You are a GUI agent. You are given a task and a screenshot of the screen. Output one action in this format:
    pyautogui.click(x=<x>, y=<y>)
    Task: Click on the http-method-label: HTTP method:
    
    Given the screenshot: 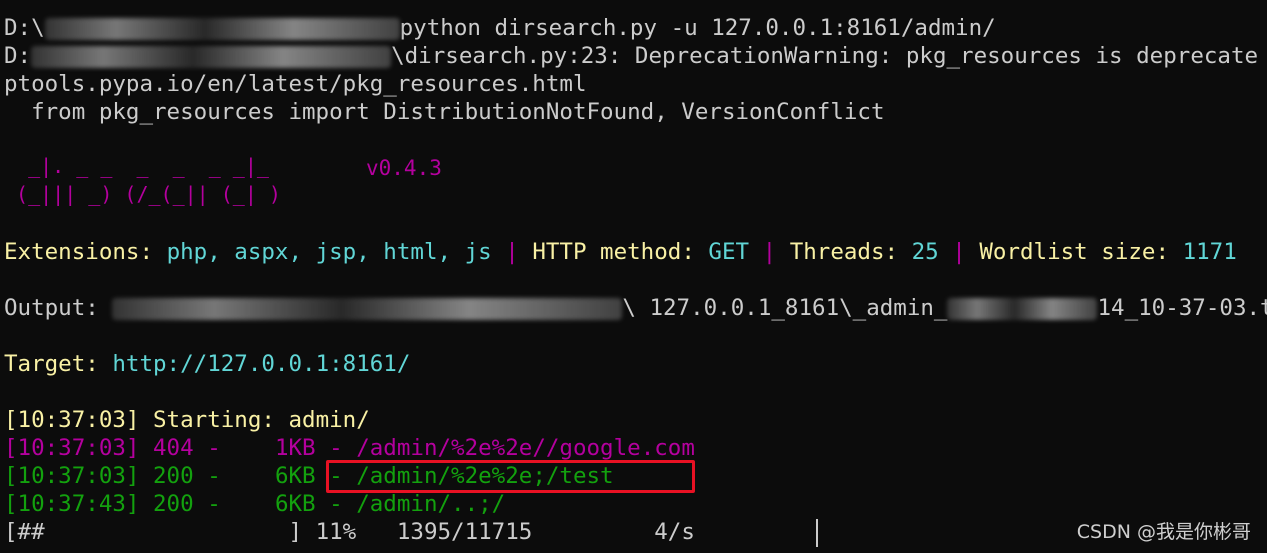 What is the action you would take?
    pyautogui.click(x=613, y=252)
    